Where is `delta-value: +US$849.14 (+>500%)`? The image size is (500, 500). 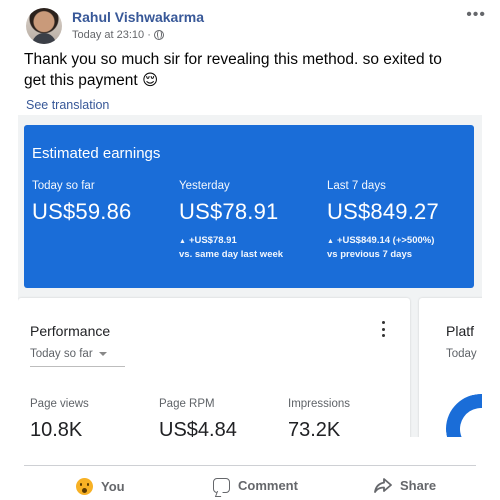 delta-value: +US$849.14 (+>500%) is located at coordinates (385, 240).